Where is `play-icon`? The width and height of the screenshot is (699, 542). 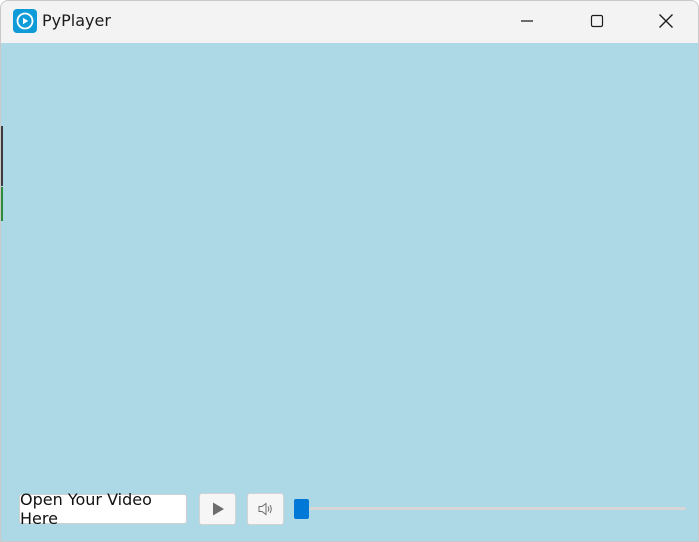 play-icon is located at coordinates (218, 509).